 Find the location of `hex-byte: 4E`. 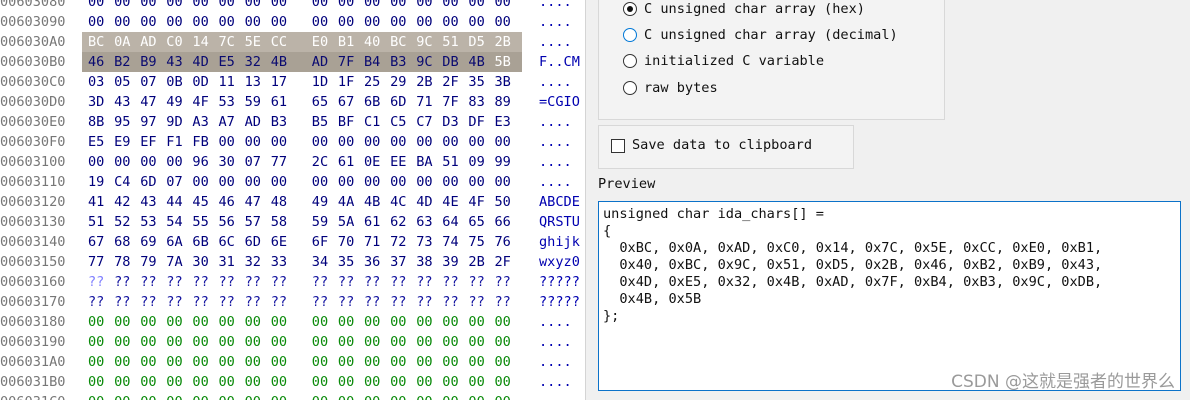

hex-byte: 4E is located at coordinates (453, 202).